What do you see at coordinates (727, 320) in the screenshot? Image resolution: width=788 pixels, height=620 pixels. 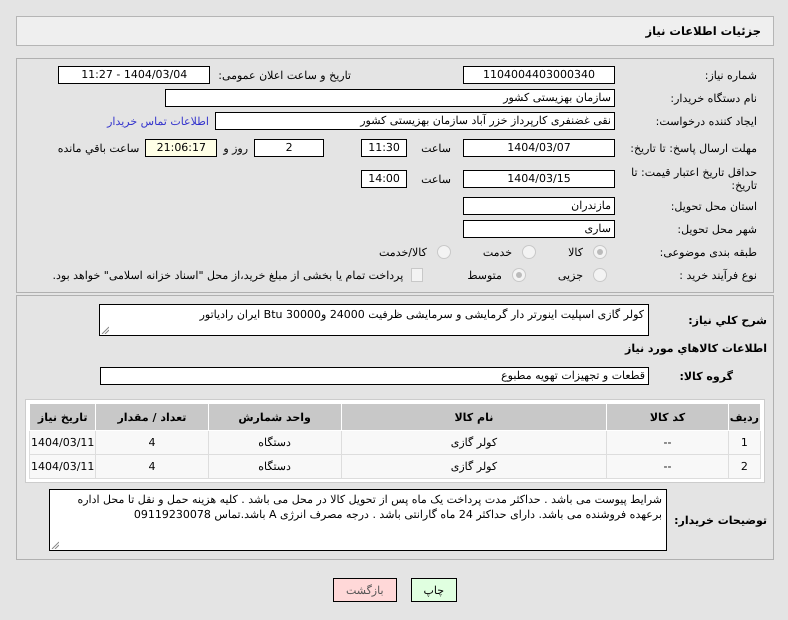 I see `field-label: شرح کلي نياز:` at bounding box center [727, 320].